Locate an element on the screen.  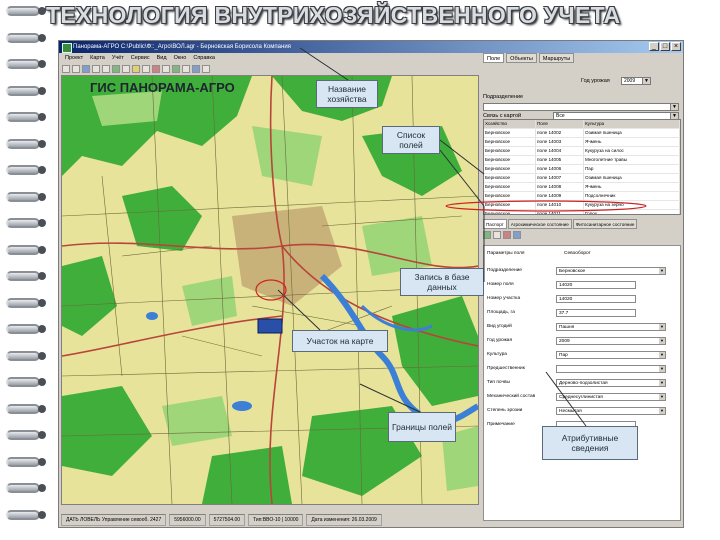
callout-attributes: Атрибутивные сведения is located at coordinates (590, 443).